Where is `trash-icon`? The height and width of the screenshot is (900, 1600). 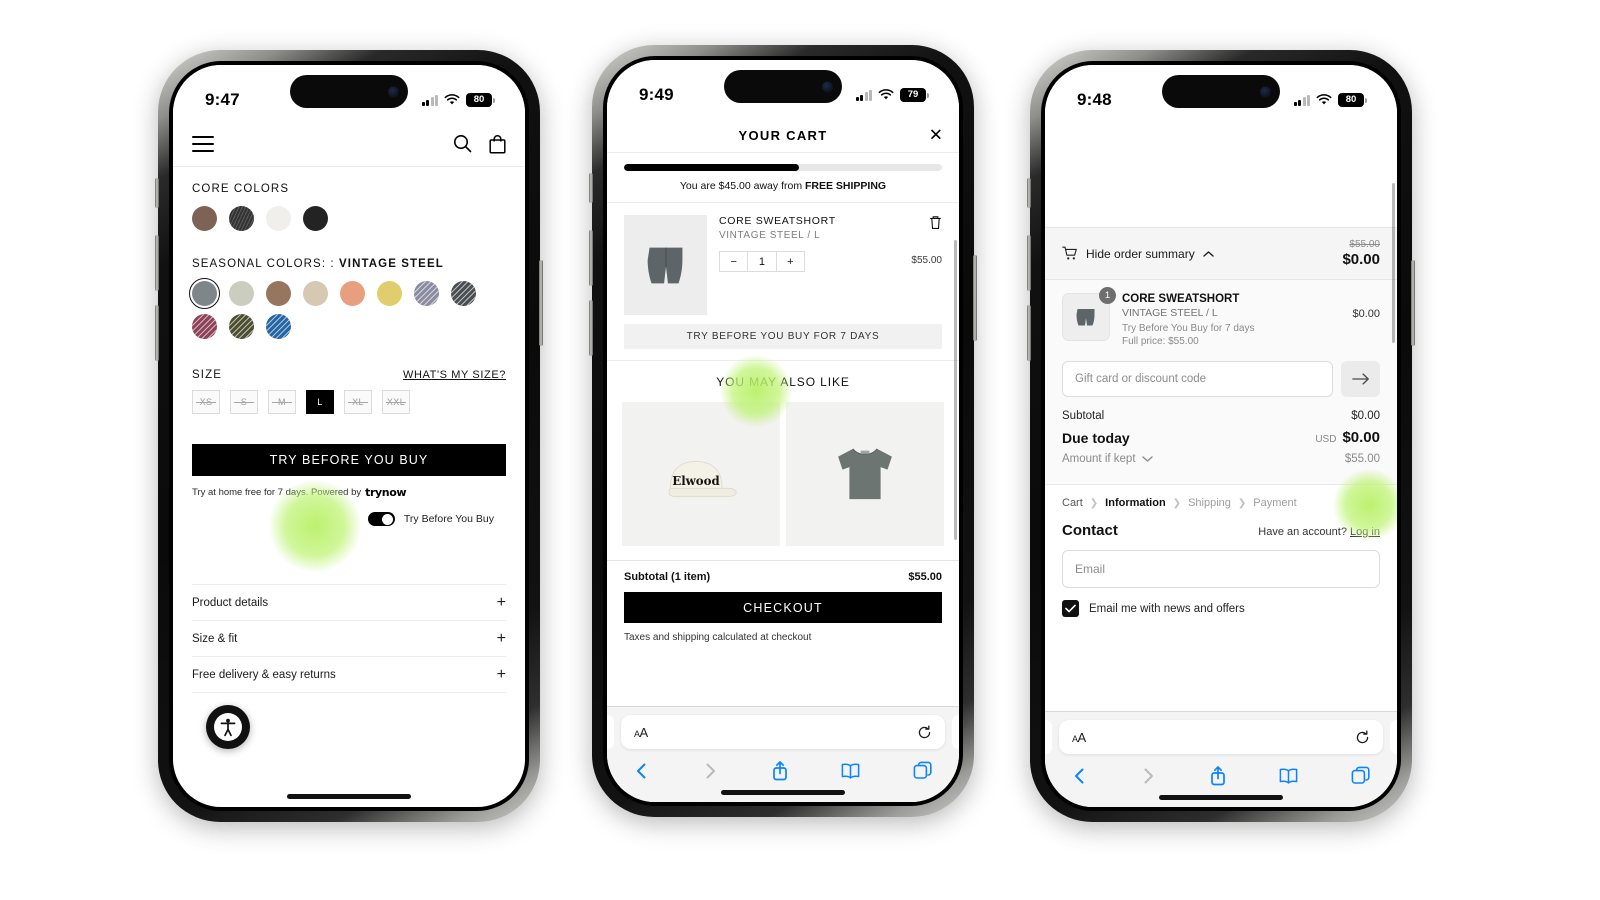 trash-icon is located at coordinates (935, 225).